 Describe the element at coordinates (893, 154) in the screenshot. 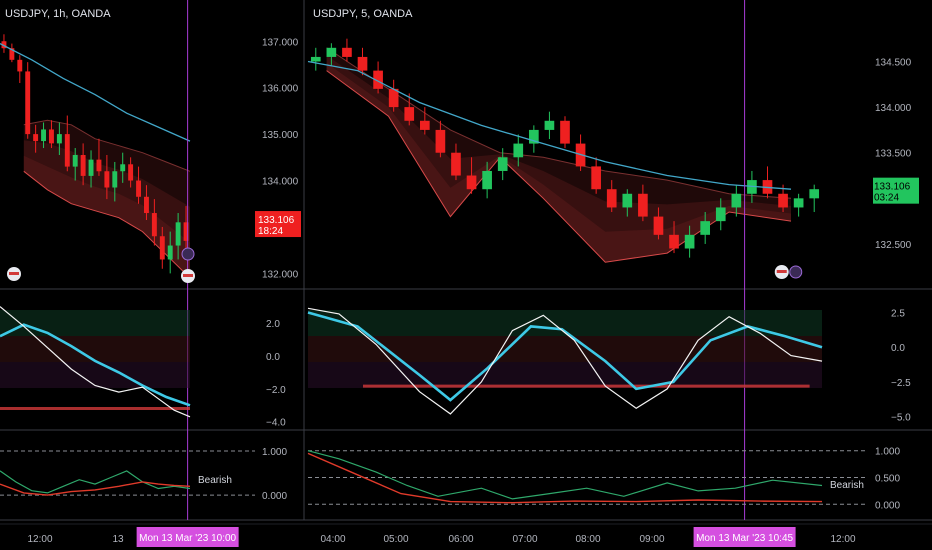

I see `price-tick-label: 133.500` at that location.